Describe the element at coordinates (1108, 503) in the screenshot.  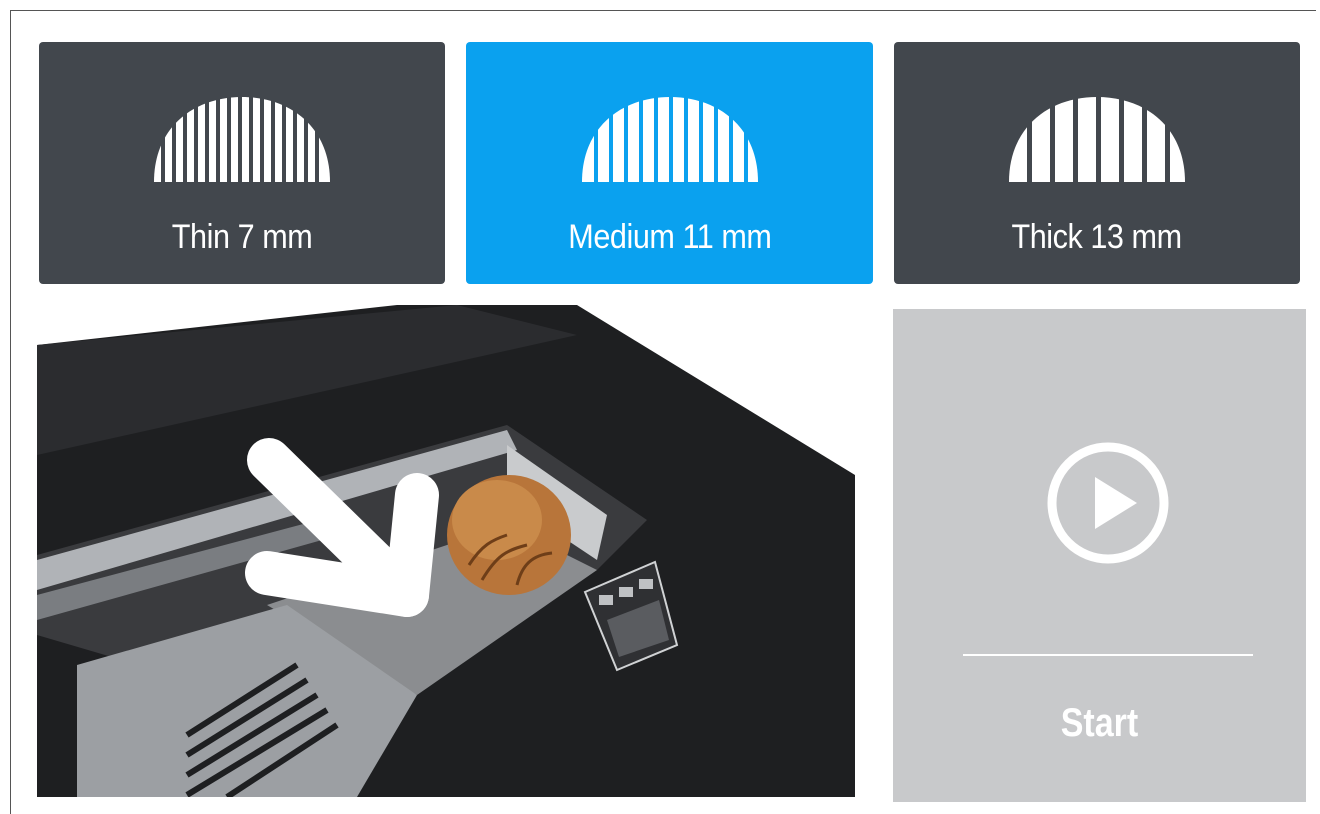
I see `play-circle-icon` at that location.